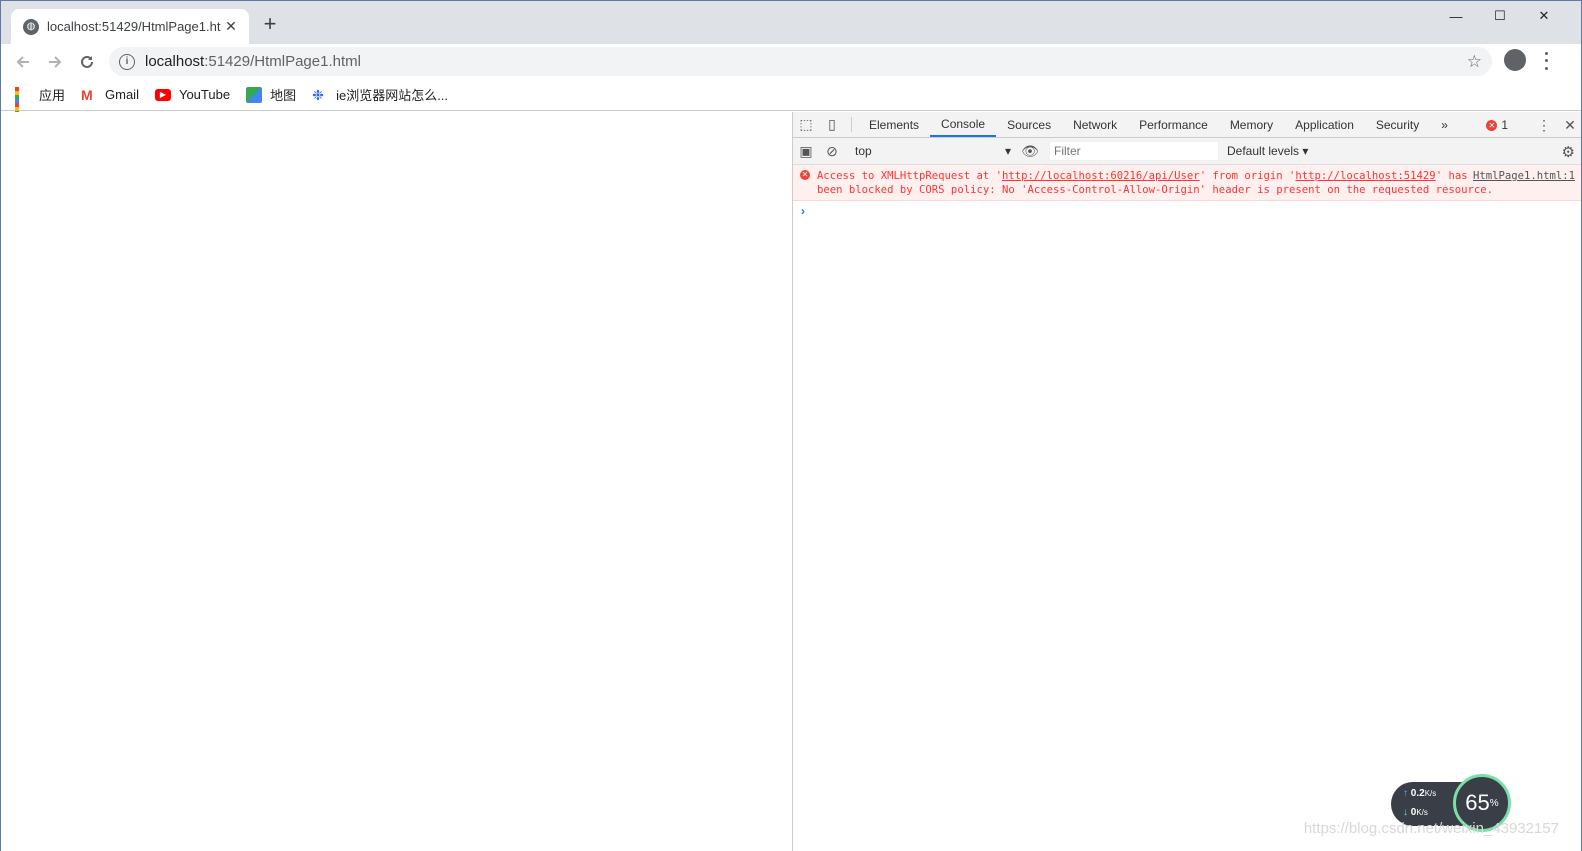  Describe the element at coordinates (1444, 124) in the screenshot. I see `more-tabs-button: »` at that location.